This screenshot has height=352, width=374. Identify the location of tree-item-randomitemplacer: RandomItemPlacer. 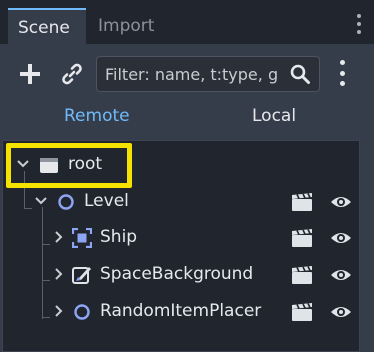
(181, 312).